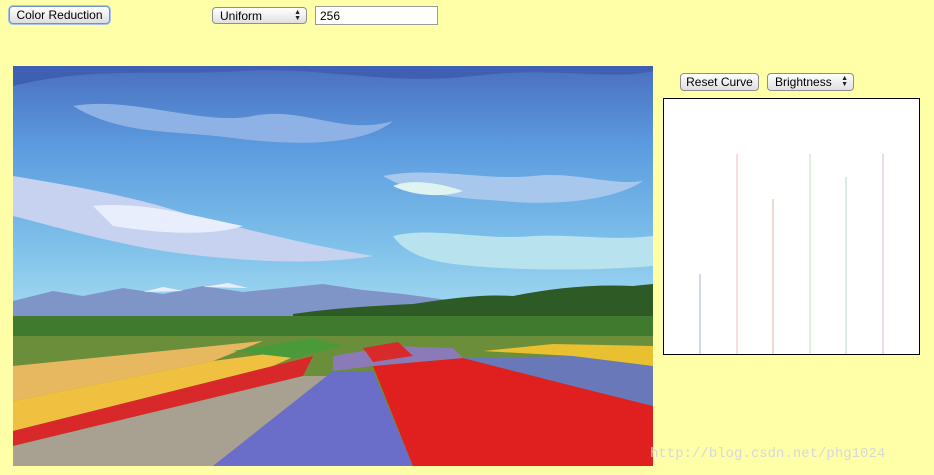 The image size is (934, 475). Describe the element at coordinates (719, 82) in the screenshot. I see `reset-curve-button: Reset Curve` at that location.